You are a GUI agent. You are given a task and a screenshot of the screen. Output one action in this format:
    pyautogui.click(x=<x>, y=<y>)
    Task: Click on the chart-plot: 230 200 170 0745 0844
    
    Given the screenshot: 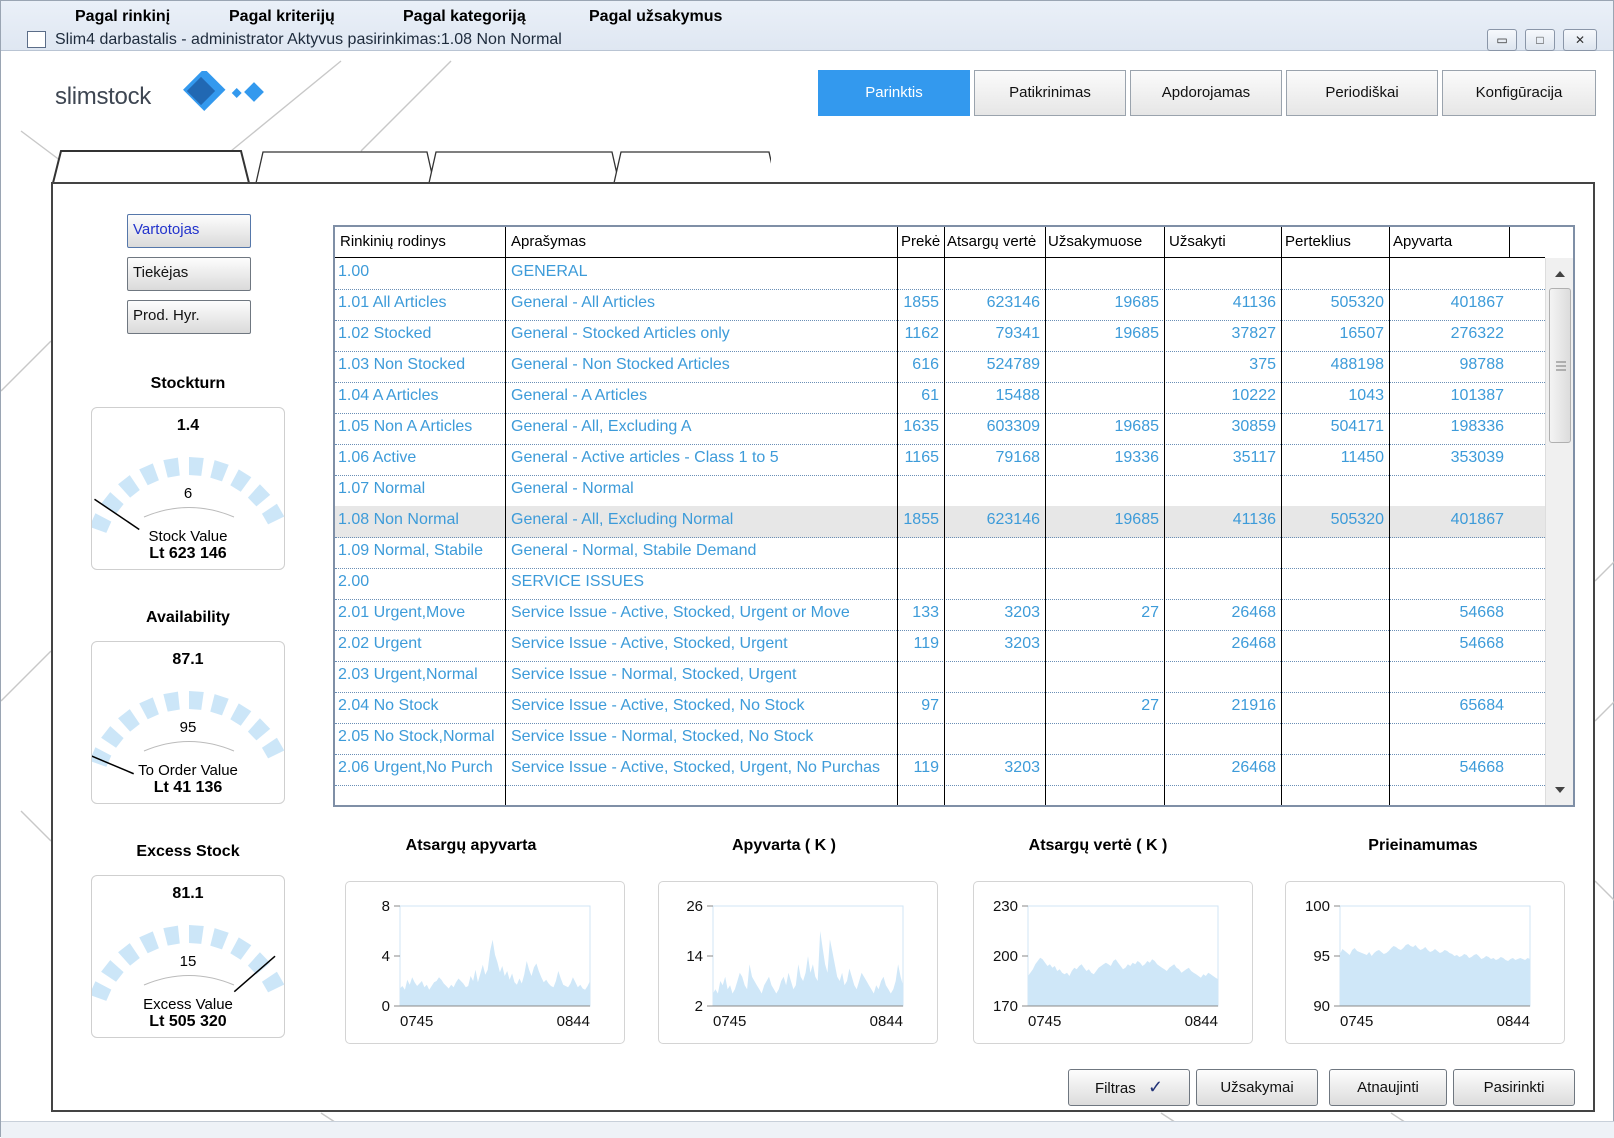 What is the action you would take?
    pyautogui.click(x=1106, y=964)
    